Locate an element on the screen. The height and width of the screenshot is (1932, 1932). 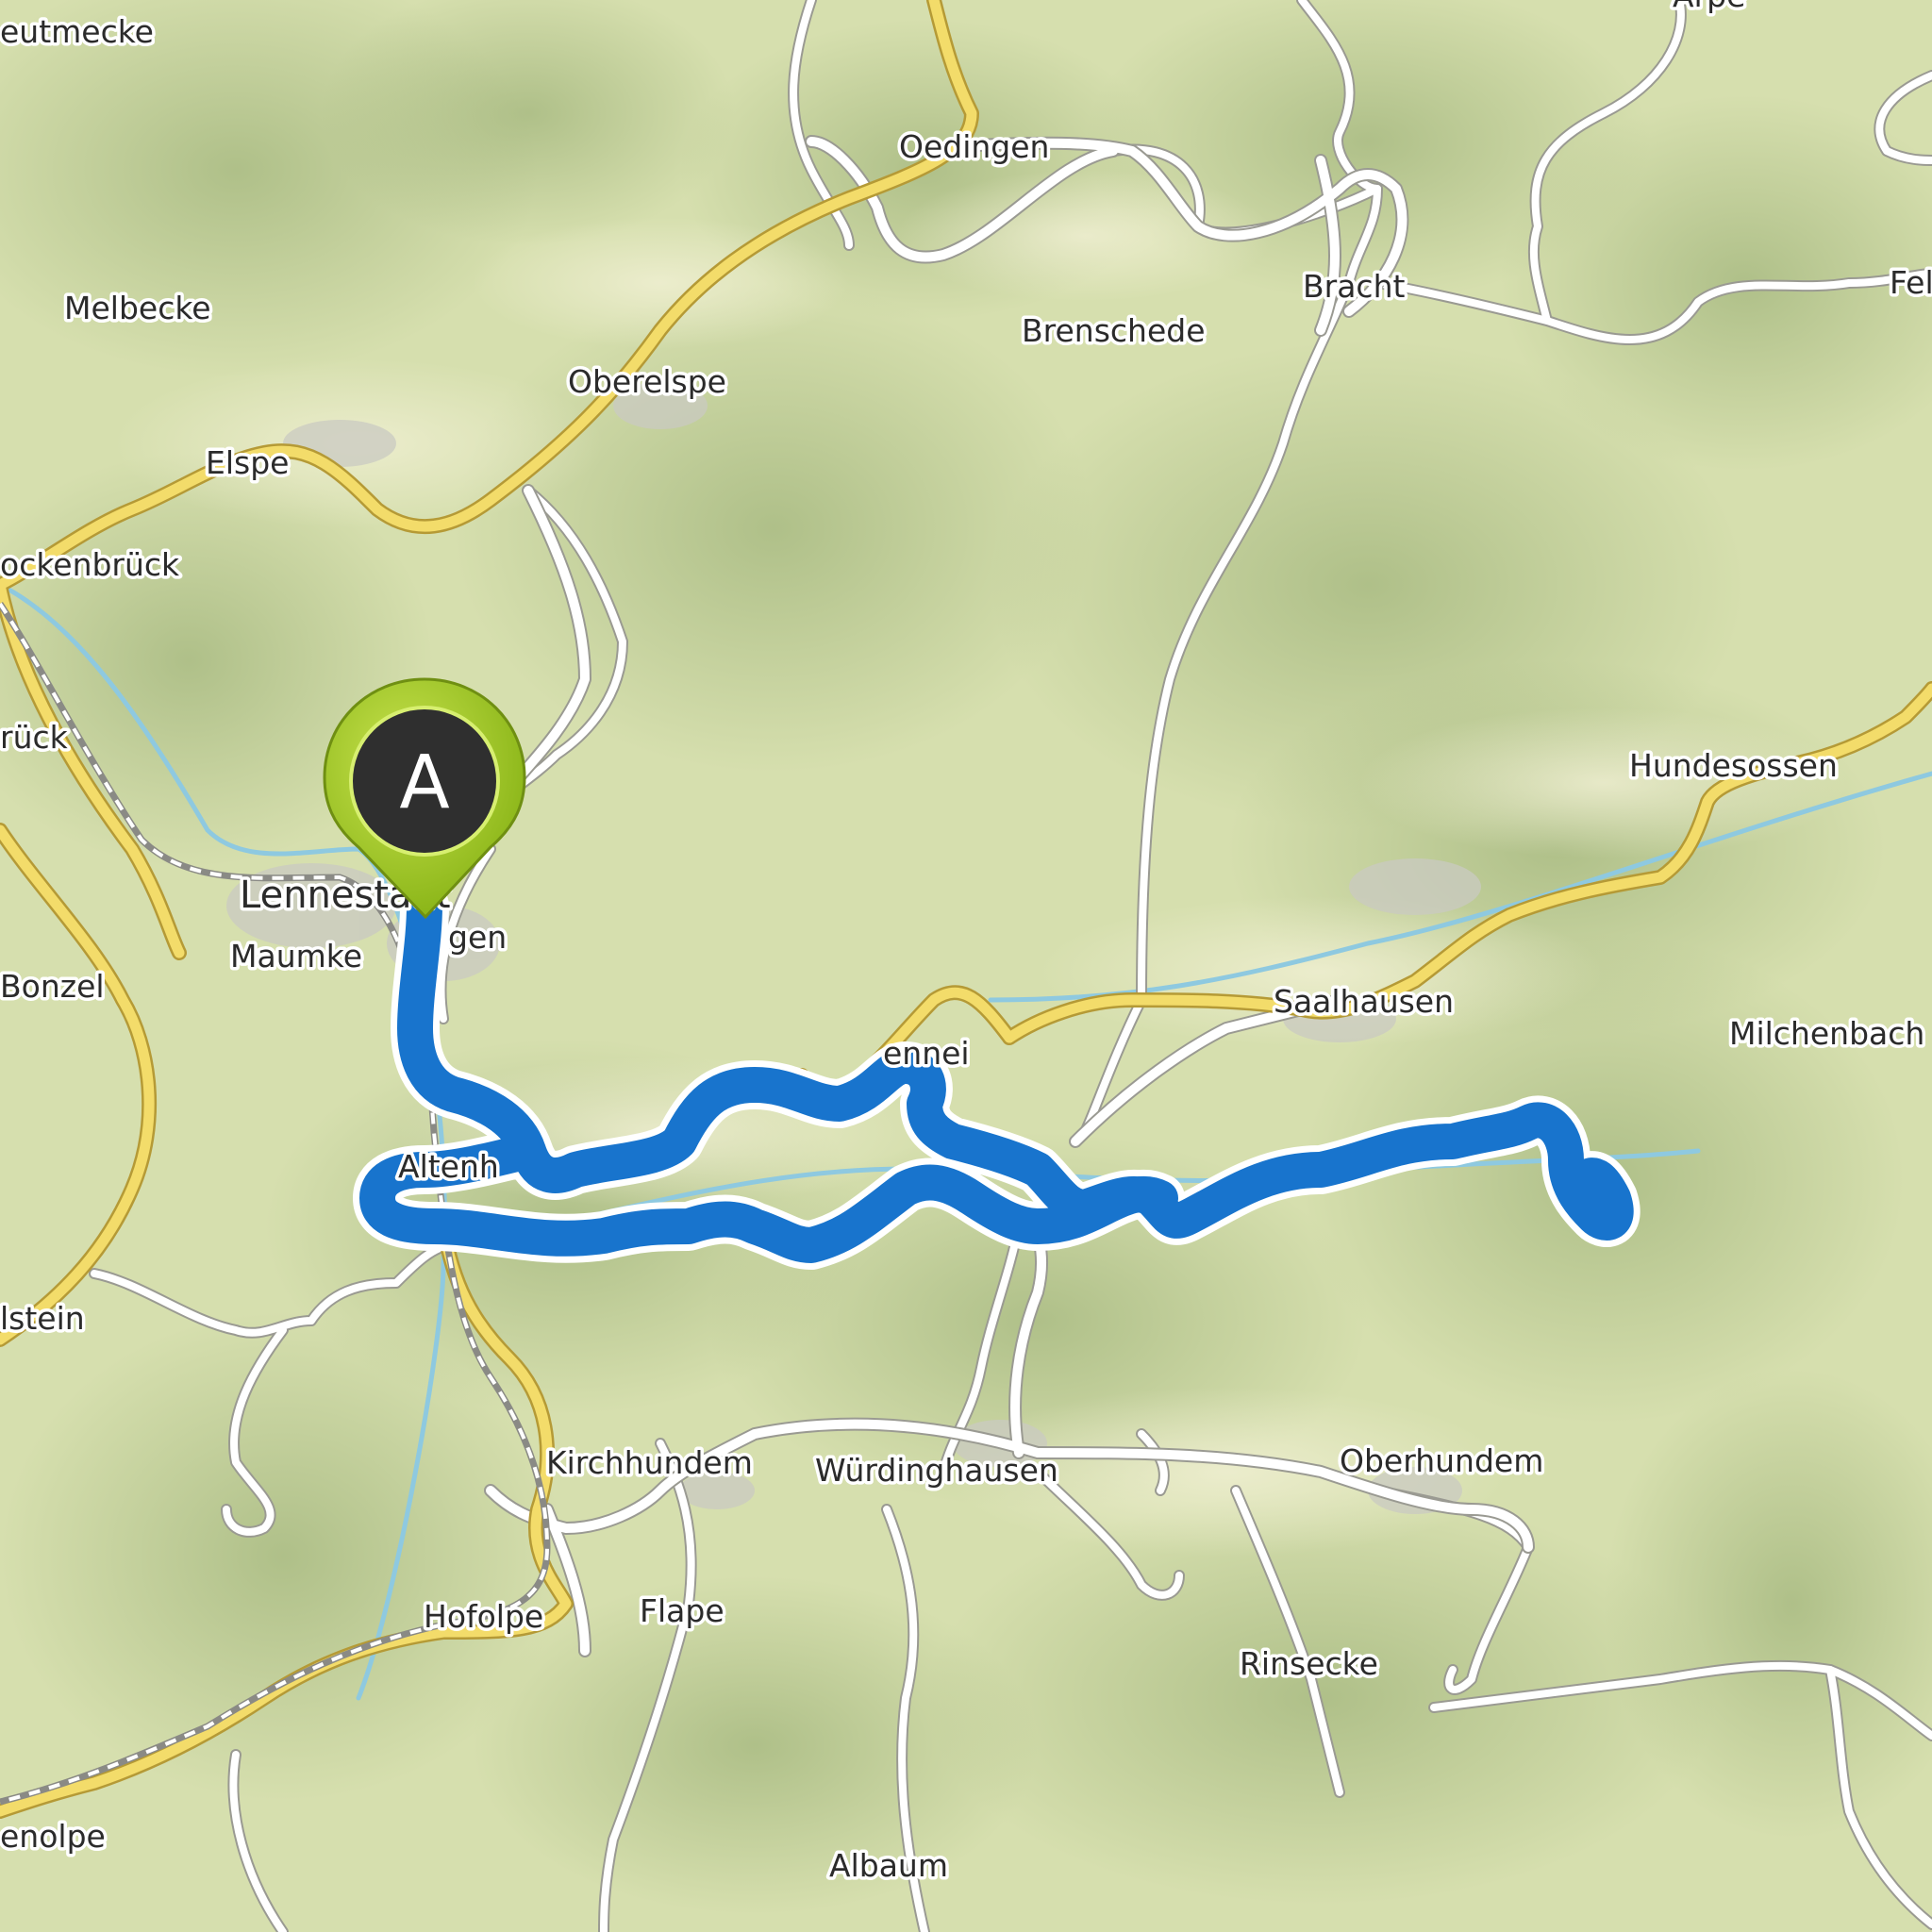
place-label-rinsecke: Rinsecke is located at coordinates (1309, 1664).